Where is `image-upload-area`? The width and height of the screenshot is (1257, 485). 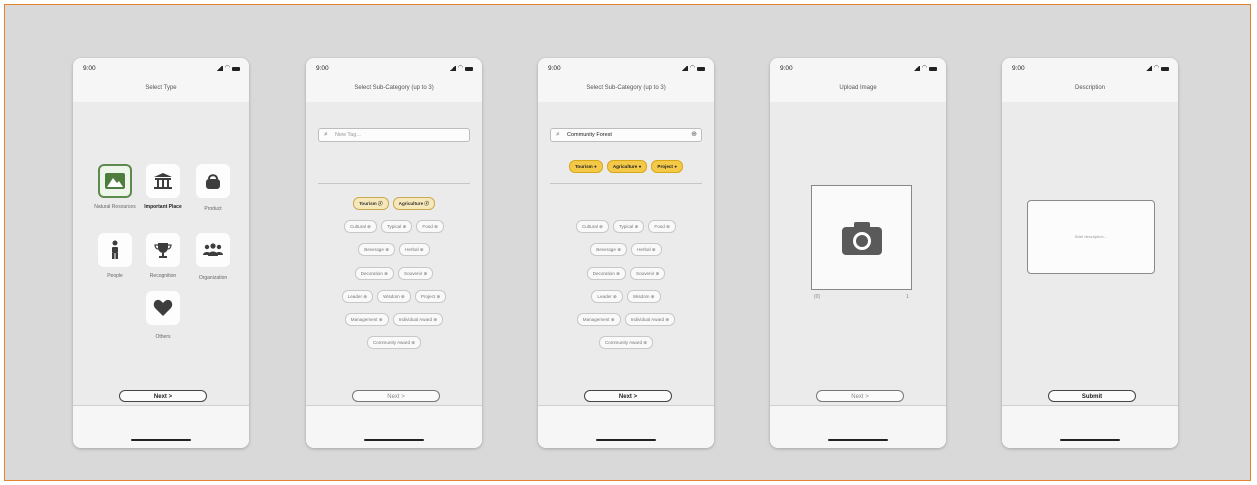
image-upload-area is located at coordinates (861, 237).